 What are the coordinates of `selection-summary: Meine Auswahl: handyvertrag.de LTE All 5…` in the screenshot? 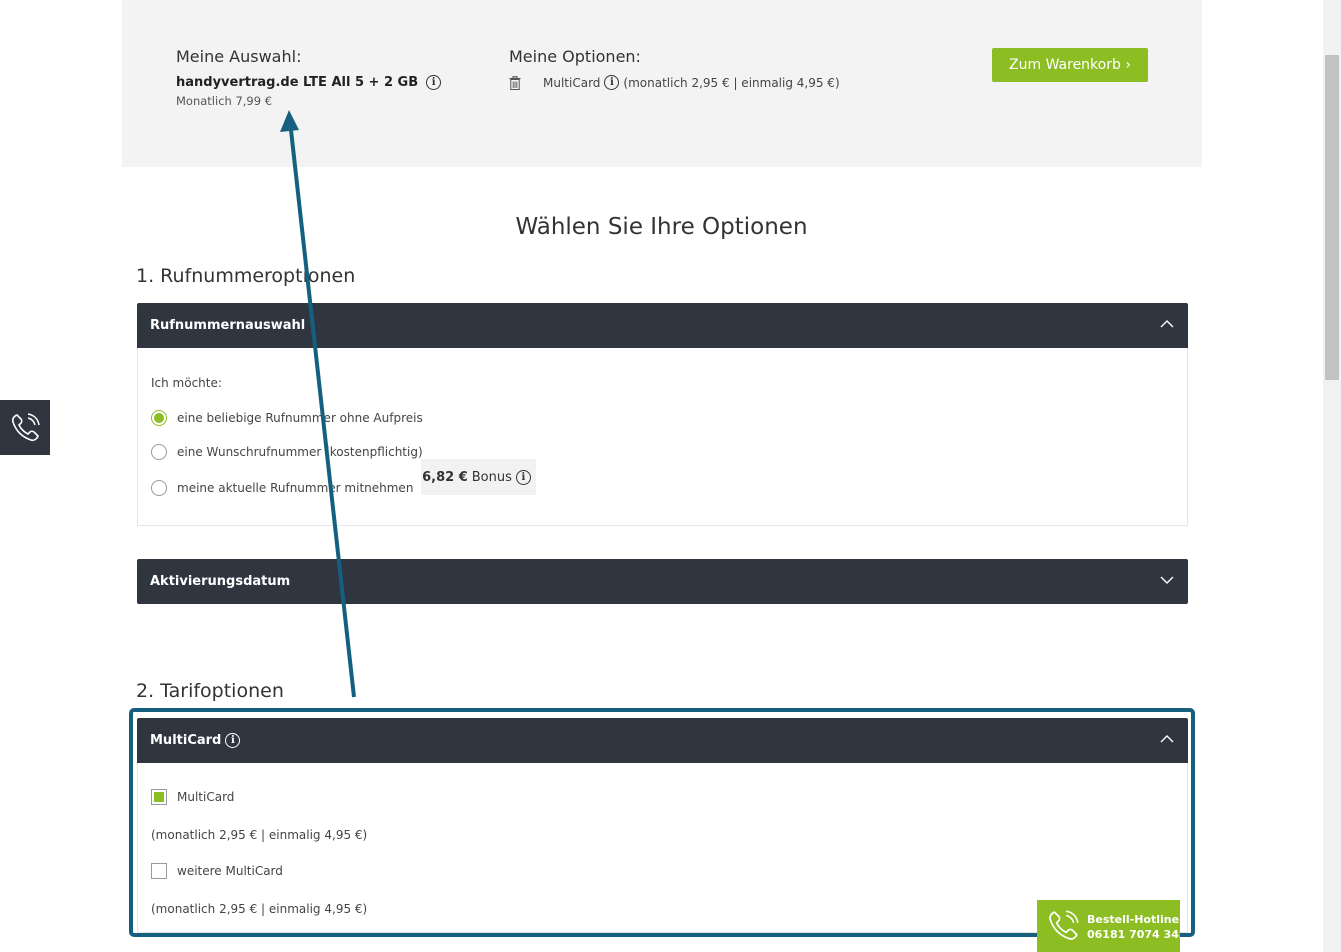 It's located at (662, 83).